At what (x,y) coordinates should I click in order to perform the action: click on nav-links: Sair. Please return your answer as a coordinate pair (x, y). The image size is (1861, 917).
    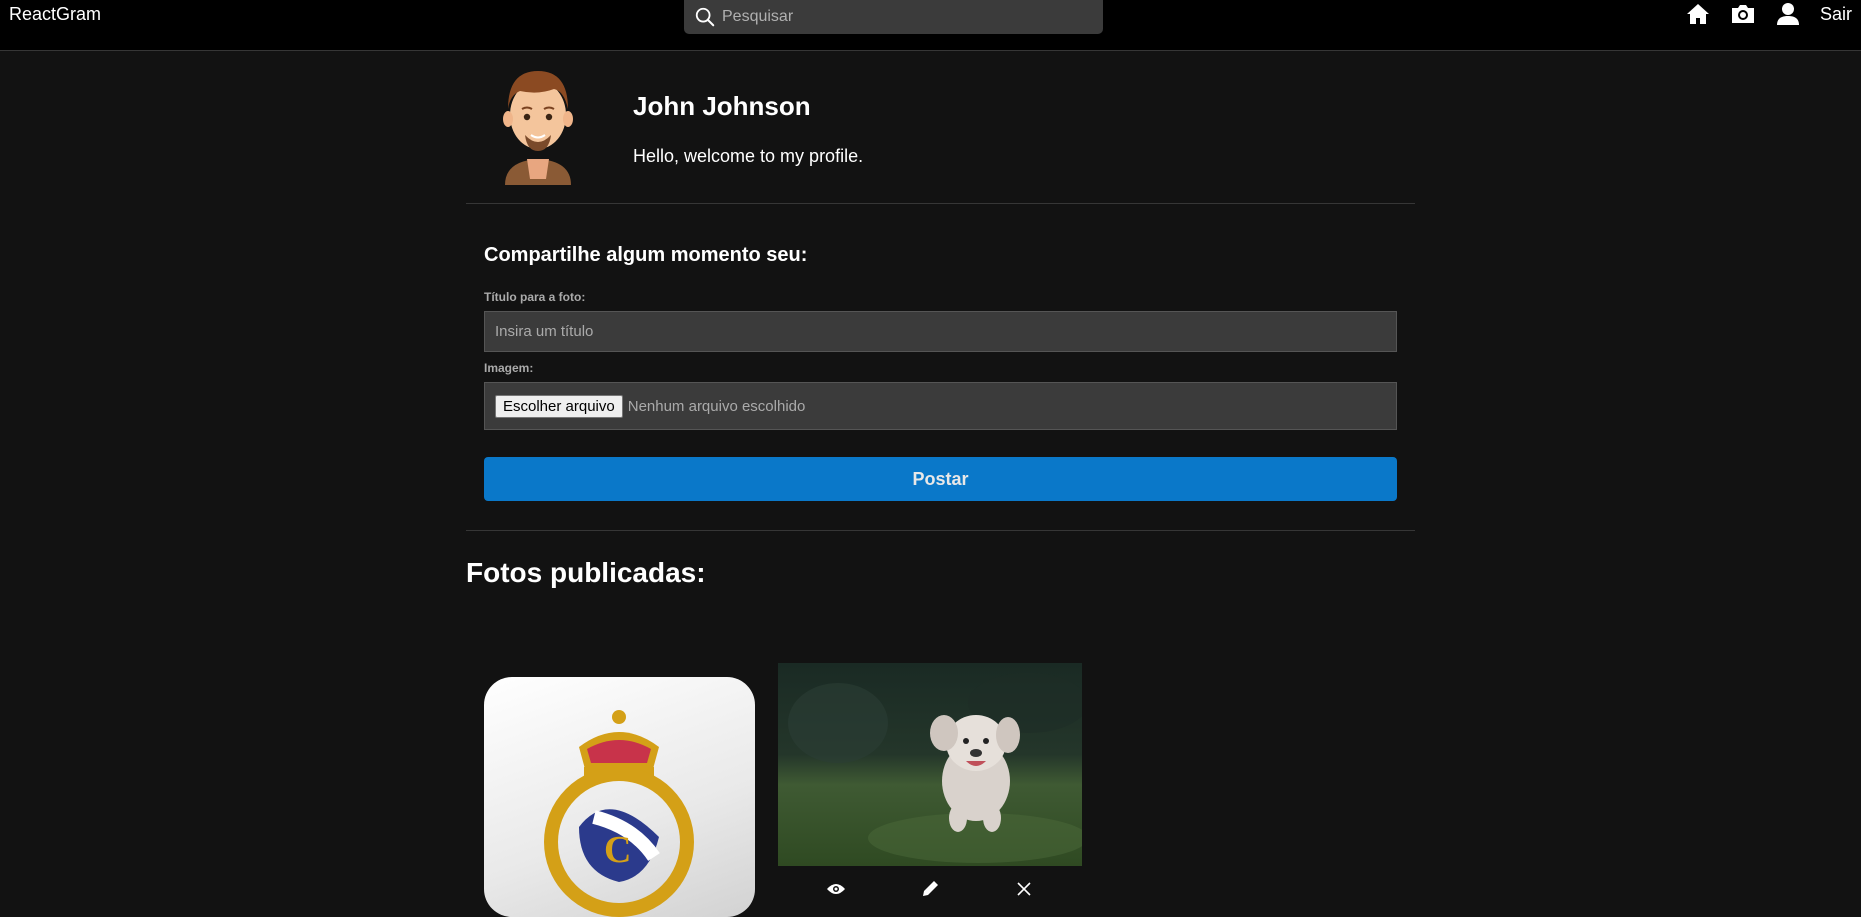
    Looking at the image, I should click on (1763, 14).